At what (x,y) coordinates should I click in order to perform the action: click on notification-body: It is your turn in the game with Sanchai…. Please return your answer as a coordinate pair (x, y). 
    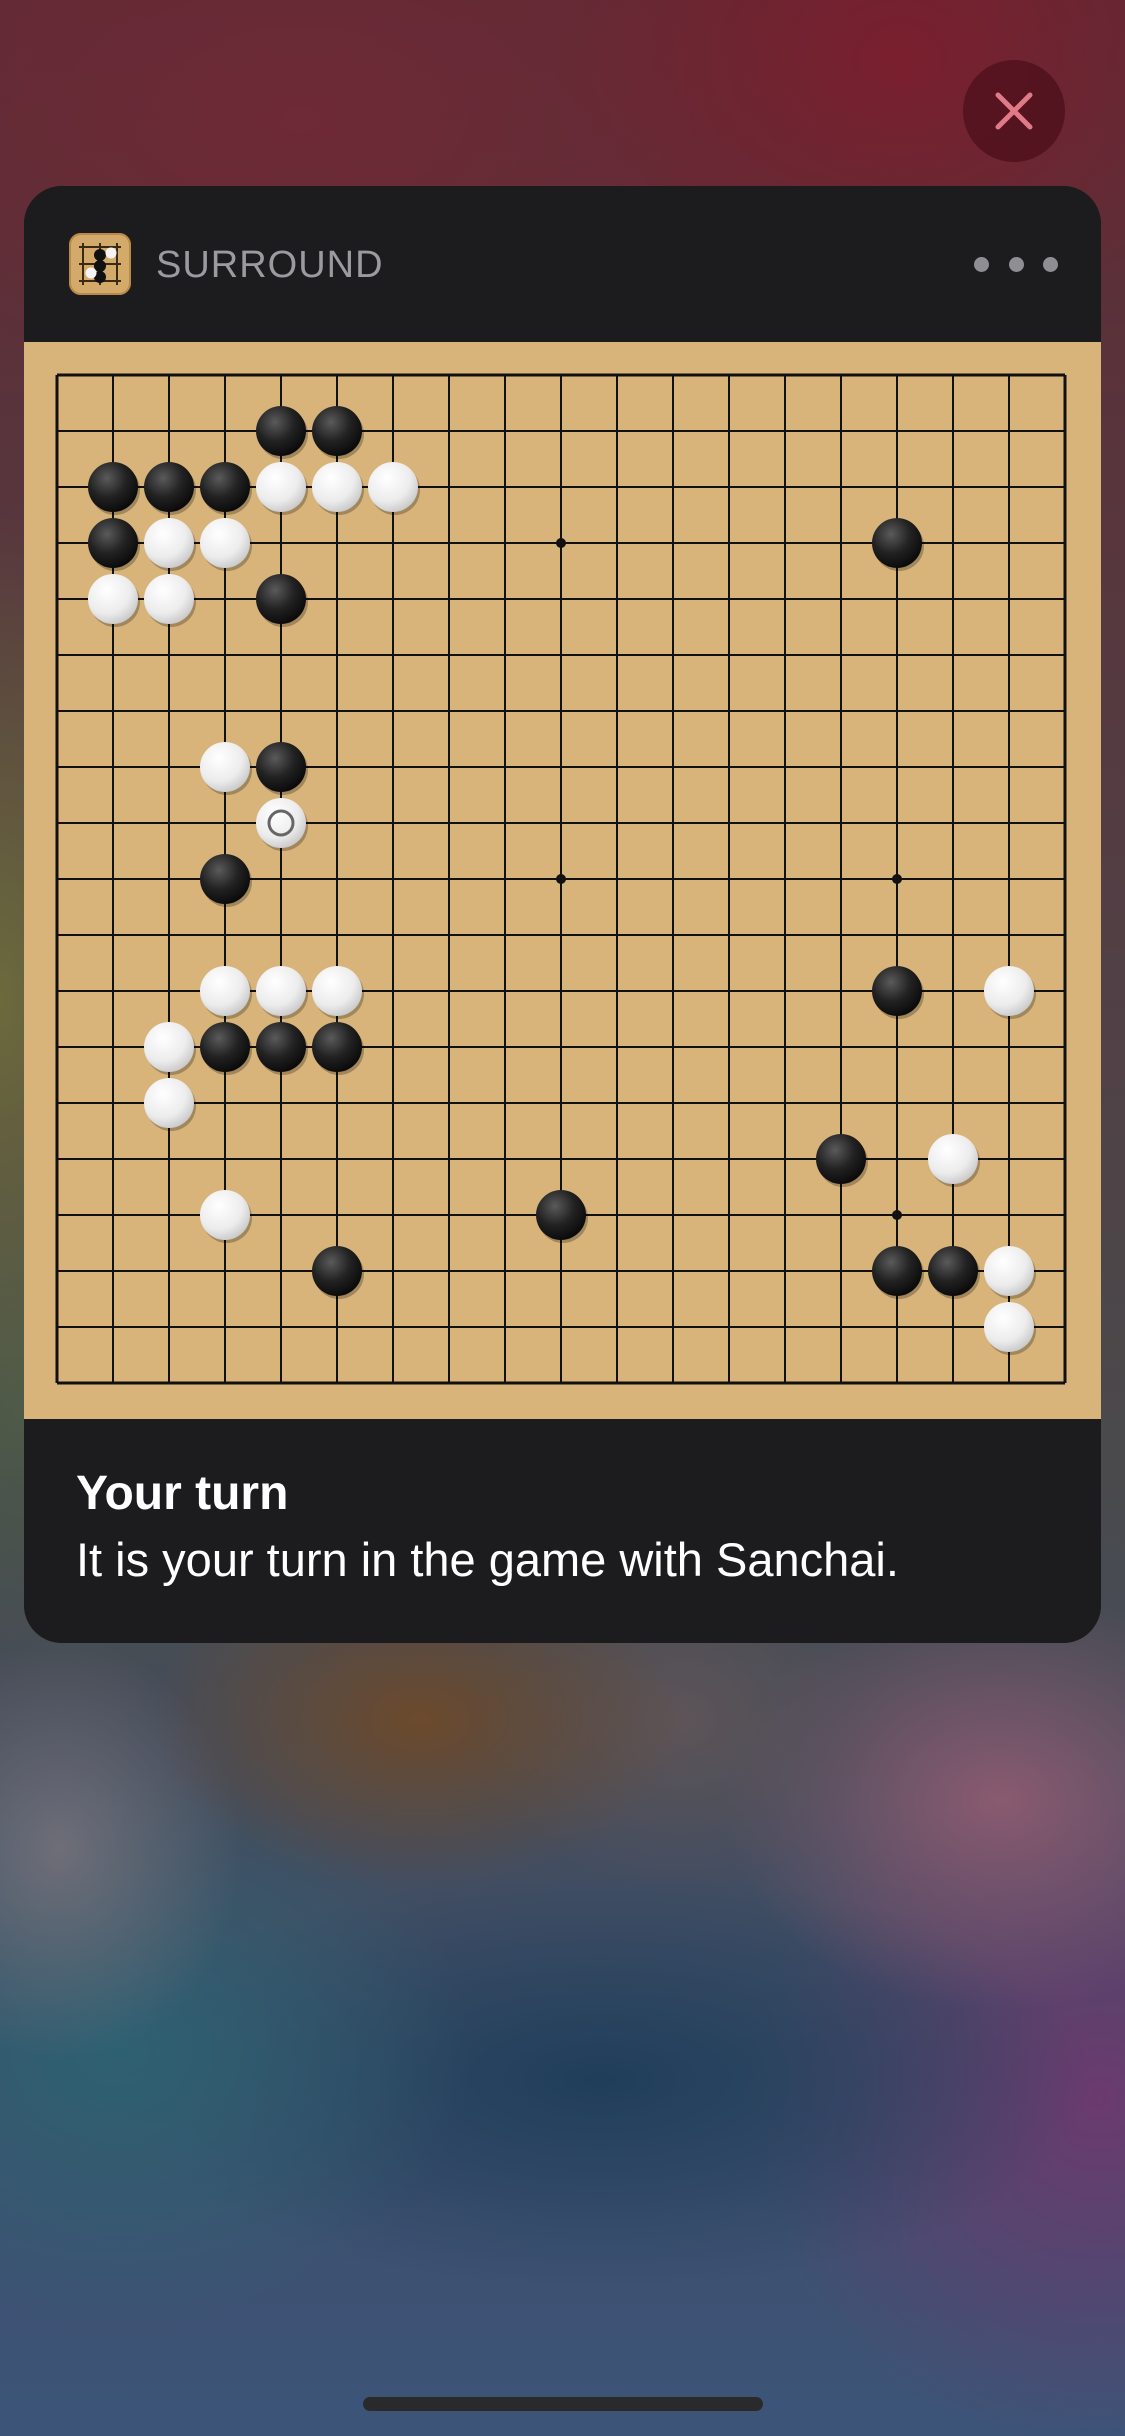
    Looking at the image, I should click on (487, 1559).